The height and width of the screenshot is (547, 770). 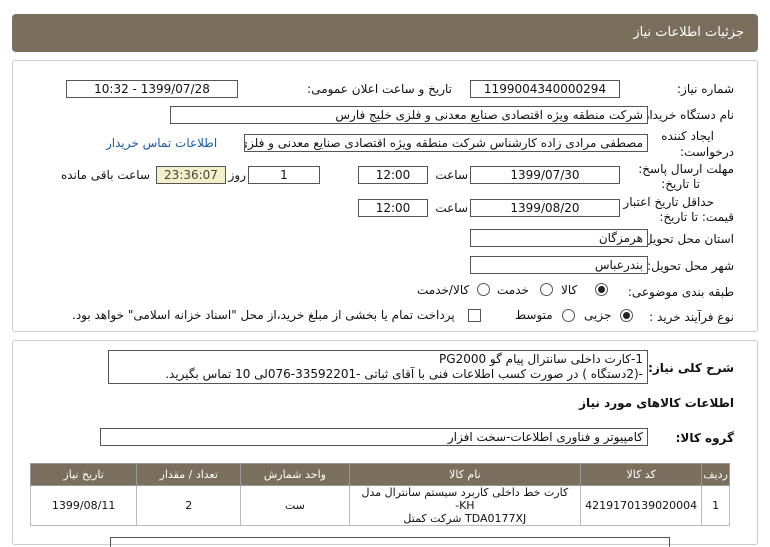 What do you see at coordinates (546, 289) in the screenshot?
I see `category-radio-service` at bounding box center [546, 289].